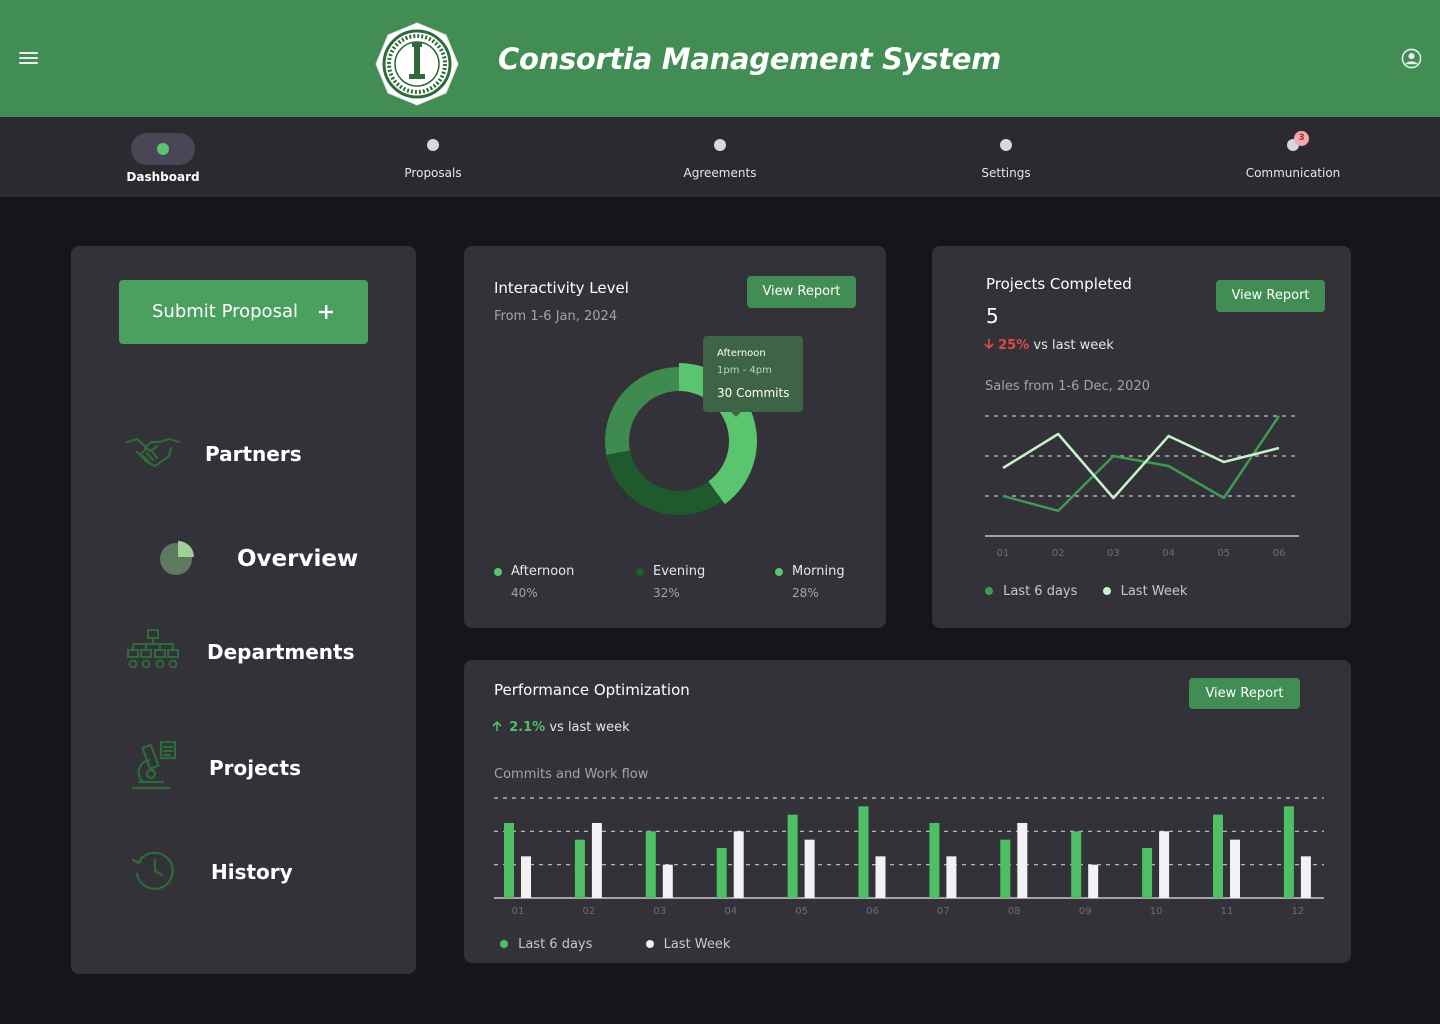 Image resolution: width=1440 pixels, height=1024 pixels. What do you see at coordinates (571, 774) in the screenshot?
I see `chart-title: Commits and Work flow` at bounding box center [571, 774].